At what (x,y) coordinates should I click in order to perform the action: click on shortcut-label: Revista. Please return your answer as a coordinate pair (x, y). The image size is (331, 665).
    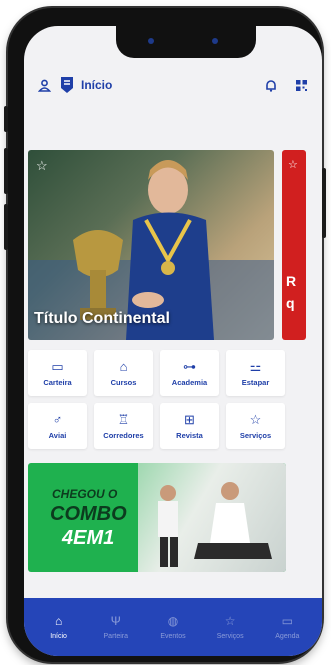
    Looking at the image, I should click on (189, 435).